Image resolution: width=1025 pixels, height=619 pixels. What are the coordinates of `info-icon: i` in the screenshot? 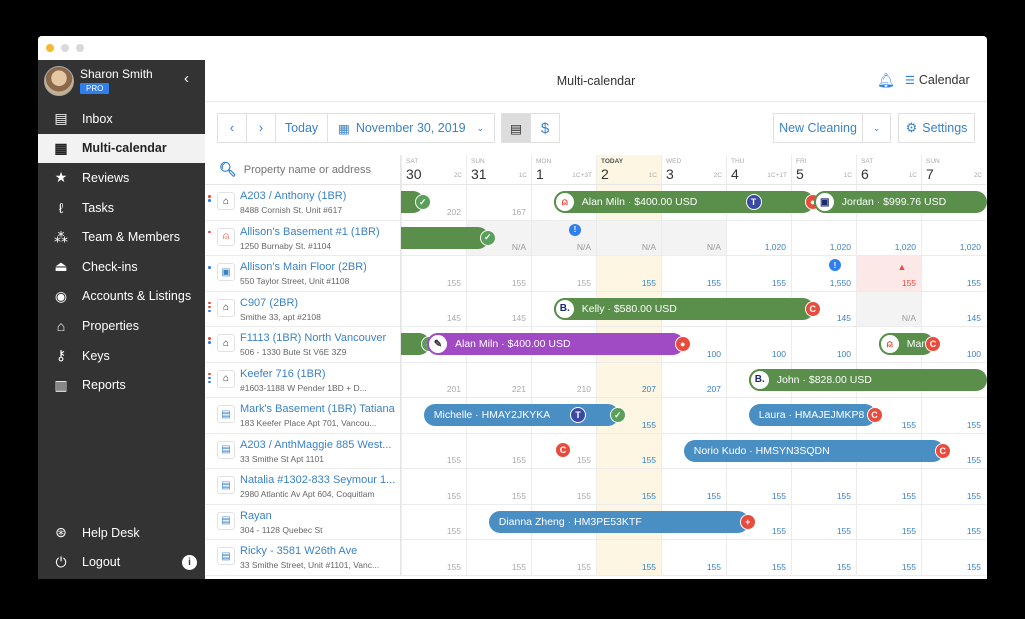 It's located at (189, 562).